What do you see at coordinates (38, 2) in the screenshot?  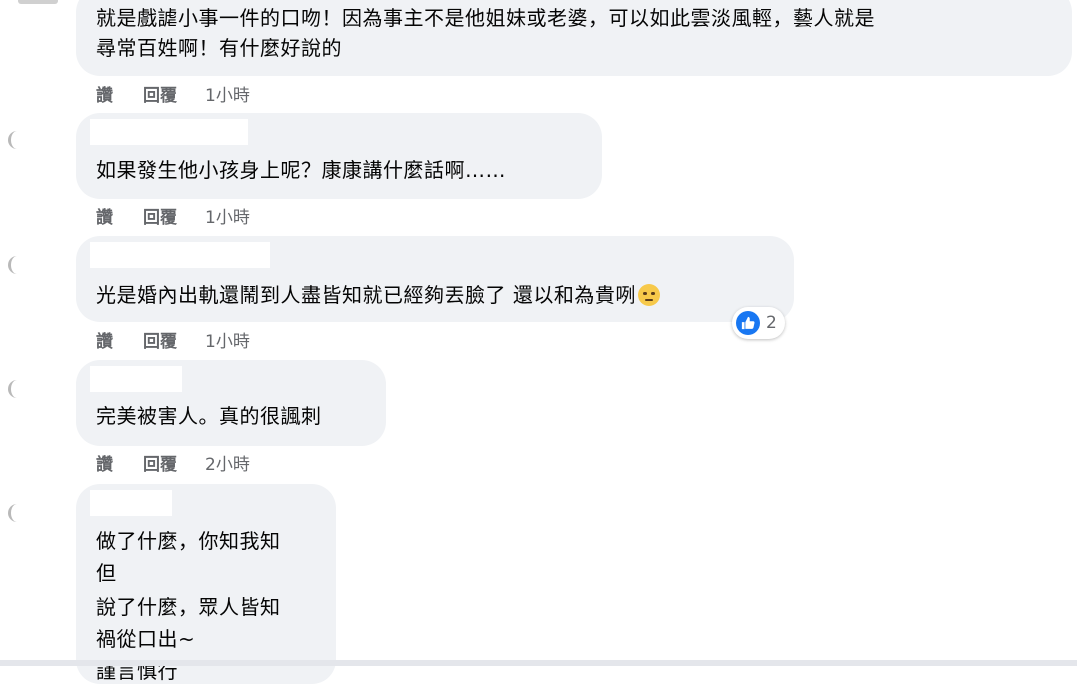 I see `top-avatar-fragment` at bounding box center [38, 2].